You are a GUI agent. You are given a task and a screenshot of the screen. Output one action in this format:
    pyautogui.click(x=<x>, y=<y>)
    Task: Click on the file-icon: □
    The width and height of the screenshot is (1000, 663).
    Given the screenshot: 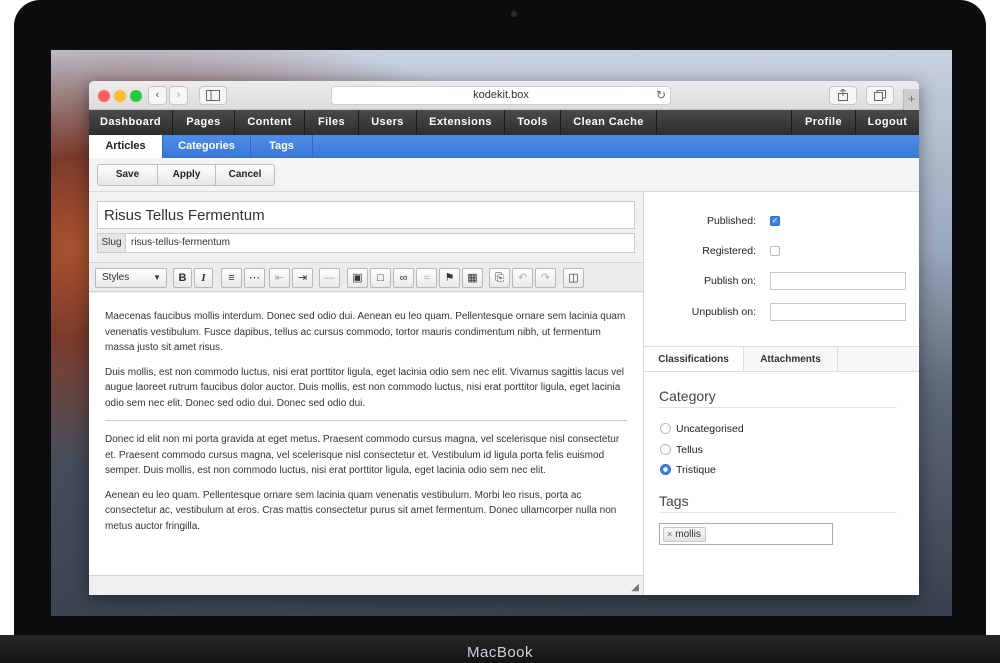 What is the action you would take?
    pyautogui.click(x=380, y=278)
    